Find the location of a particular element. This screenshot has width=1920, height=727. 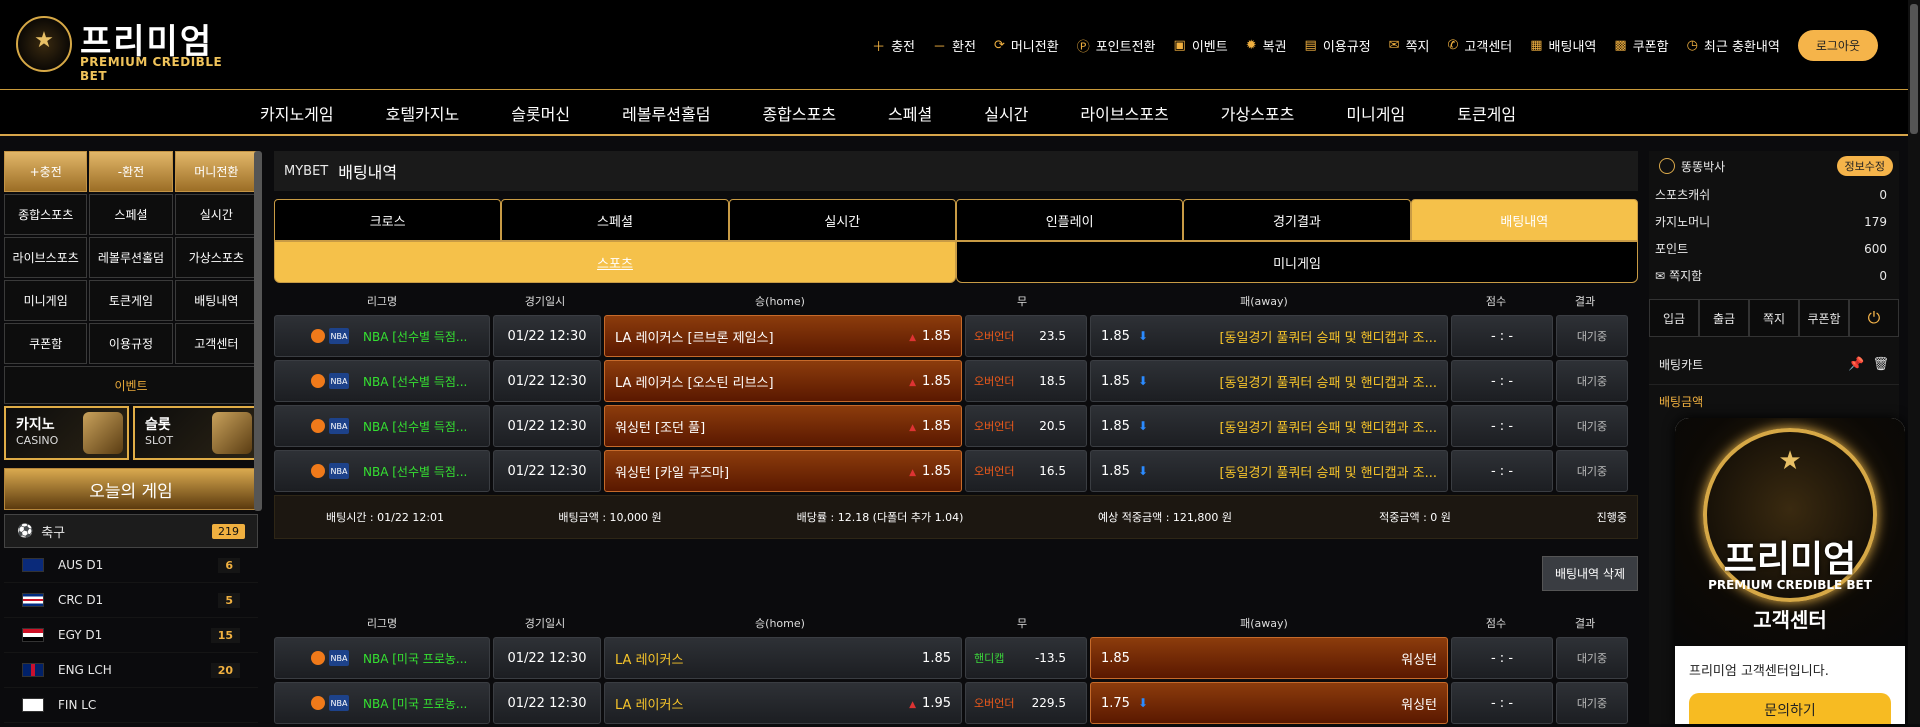

left-special-button: 스페셜 is located at coordinates (131, 214).